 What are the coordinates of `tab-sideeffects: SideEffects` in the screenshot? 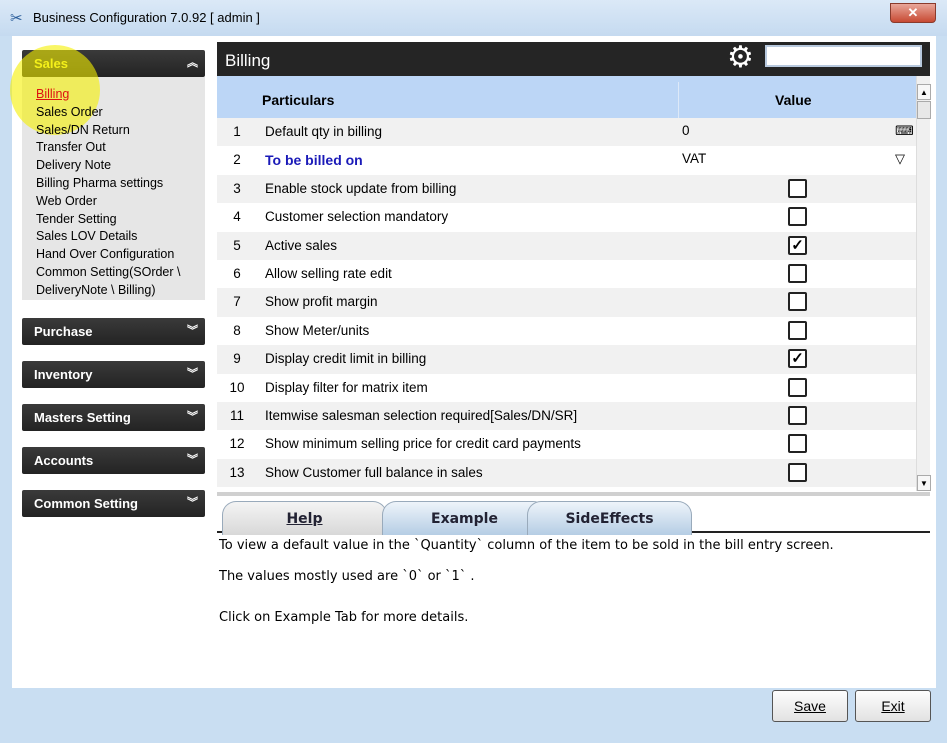 It's located at (609, 518).